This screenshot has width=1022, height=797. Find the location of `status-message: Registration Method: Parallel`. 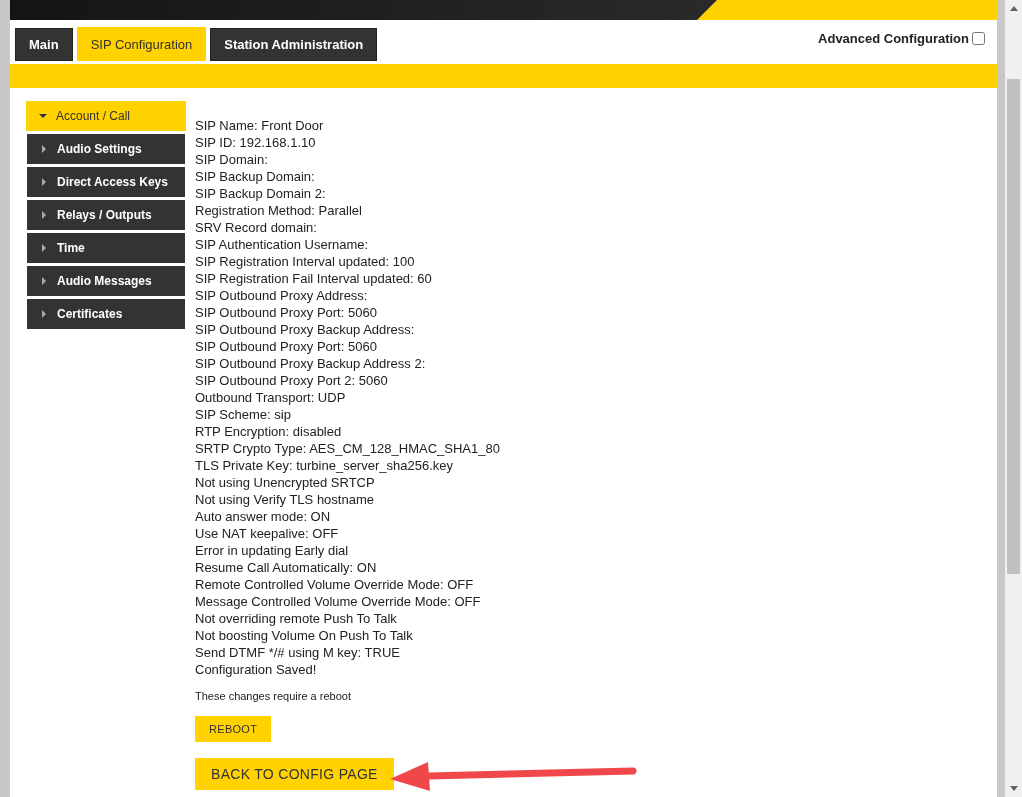

status-message: Registration Method: Parallel is located at coordinates (279, 210).